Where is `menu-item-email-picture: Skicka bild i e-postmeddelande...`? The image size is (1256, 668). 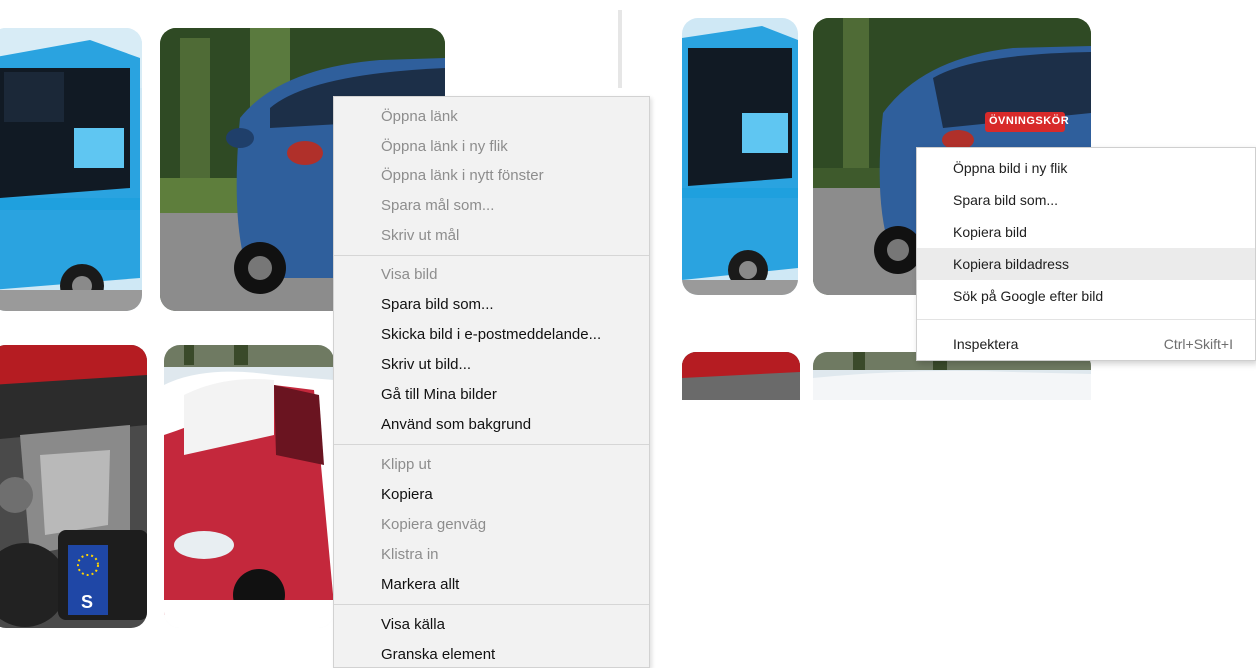
menu-item-email-picture: Skicka bild i e-postmeddelande... is located at coordinates (491, 335).